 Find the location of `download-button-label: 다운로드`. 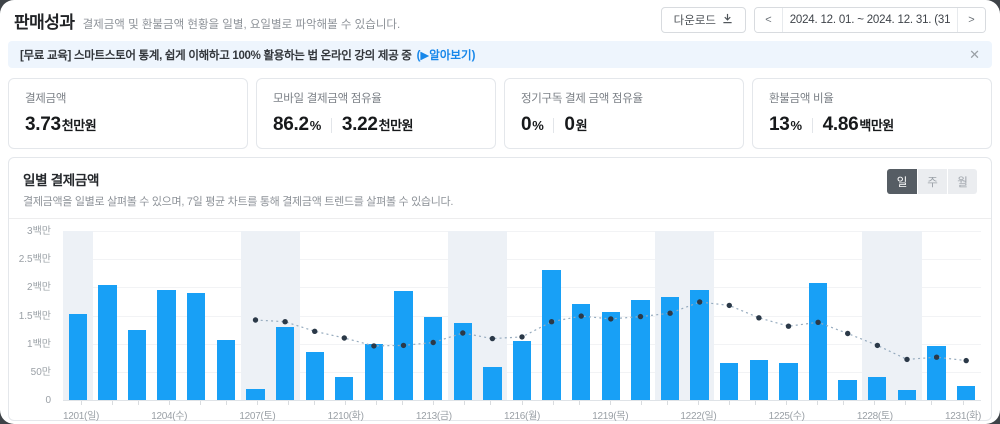

download-button-label: 다운로드 is located at coordinates (694, 21).